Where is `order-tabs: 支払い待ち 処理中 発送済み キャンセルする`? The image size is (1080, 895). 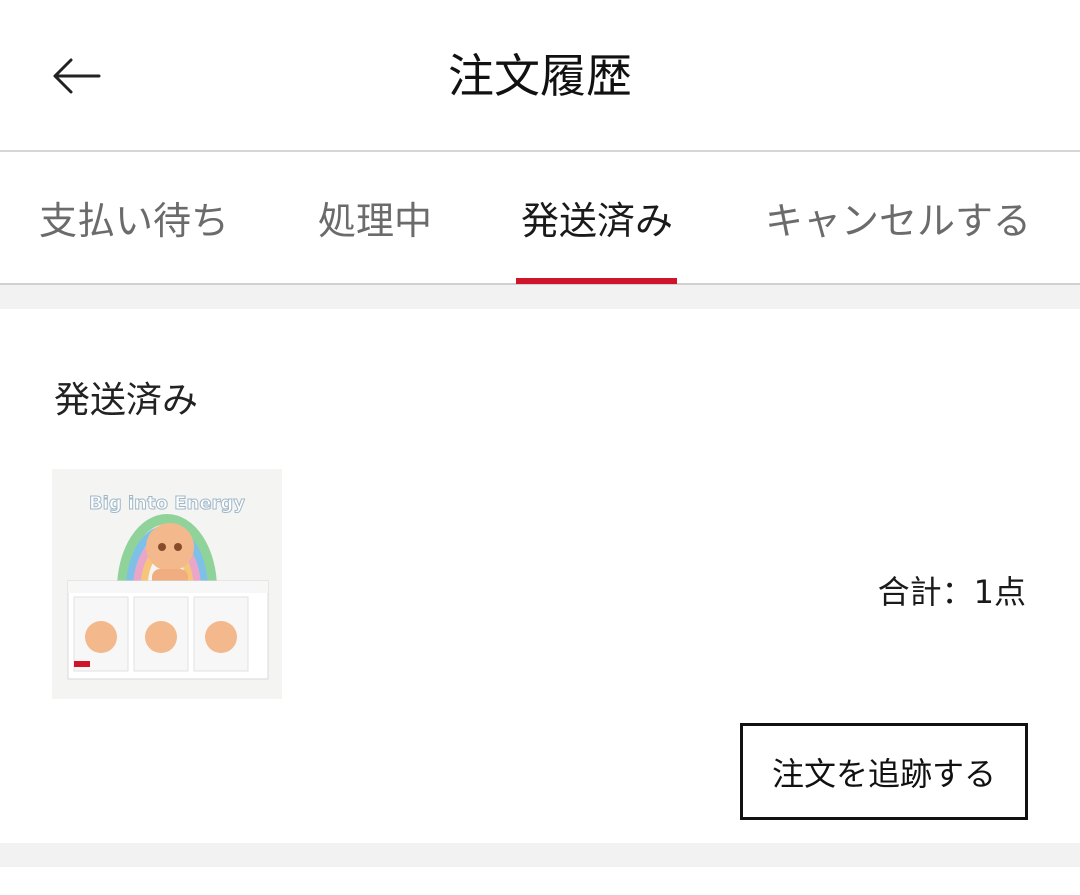
order-tabs: 支払い待ち 処理中 発送済み キャンセルする is located at coordinates (540, 218).